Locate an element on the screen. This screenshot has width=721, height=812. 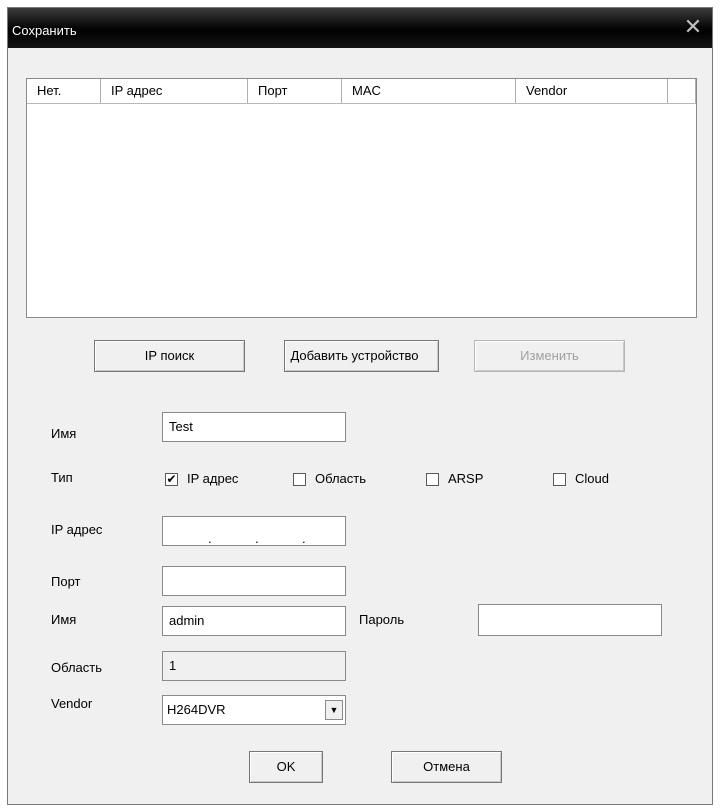
cancel-button: Отмена is located at coordinates (446, 767).